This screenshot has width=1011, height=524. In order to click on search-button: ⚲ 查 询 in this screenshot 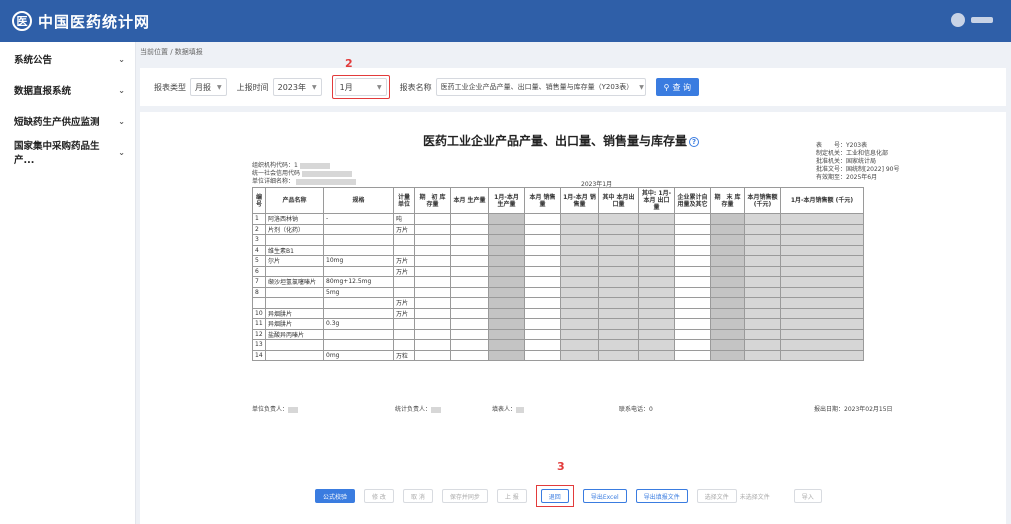, I will do `click(677, 87)`.